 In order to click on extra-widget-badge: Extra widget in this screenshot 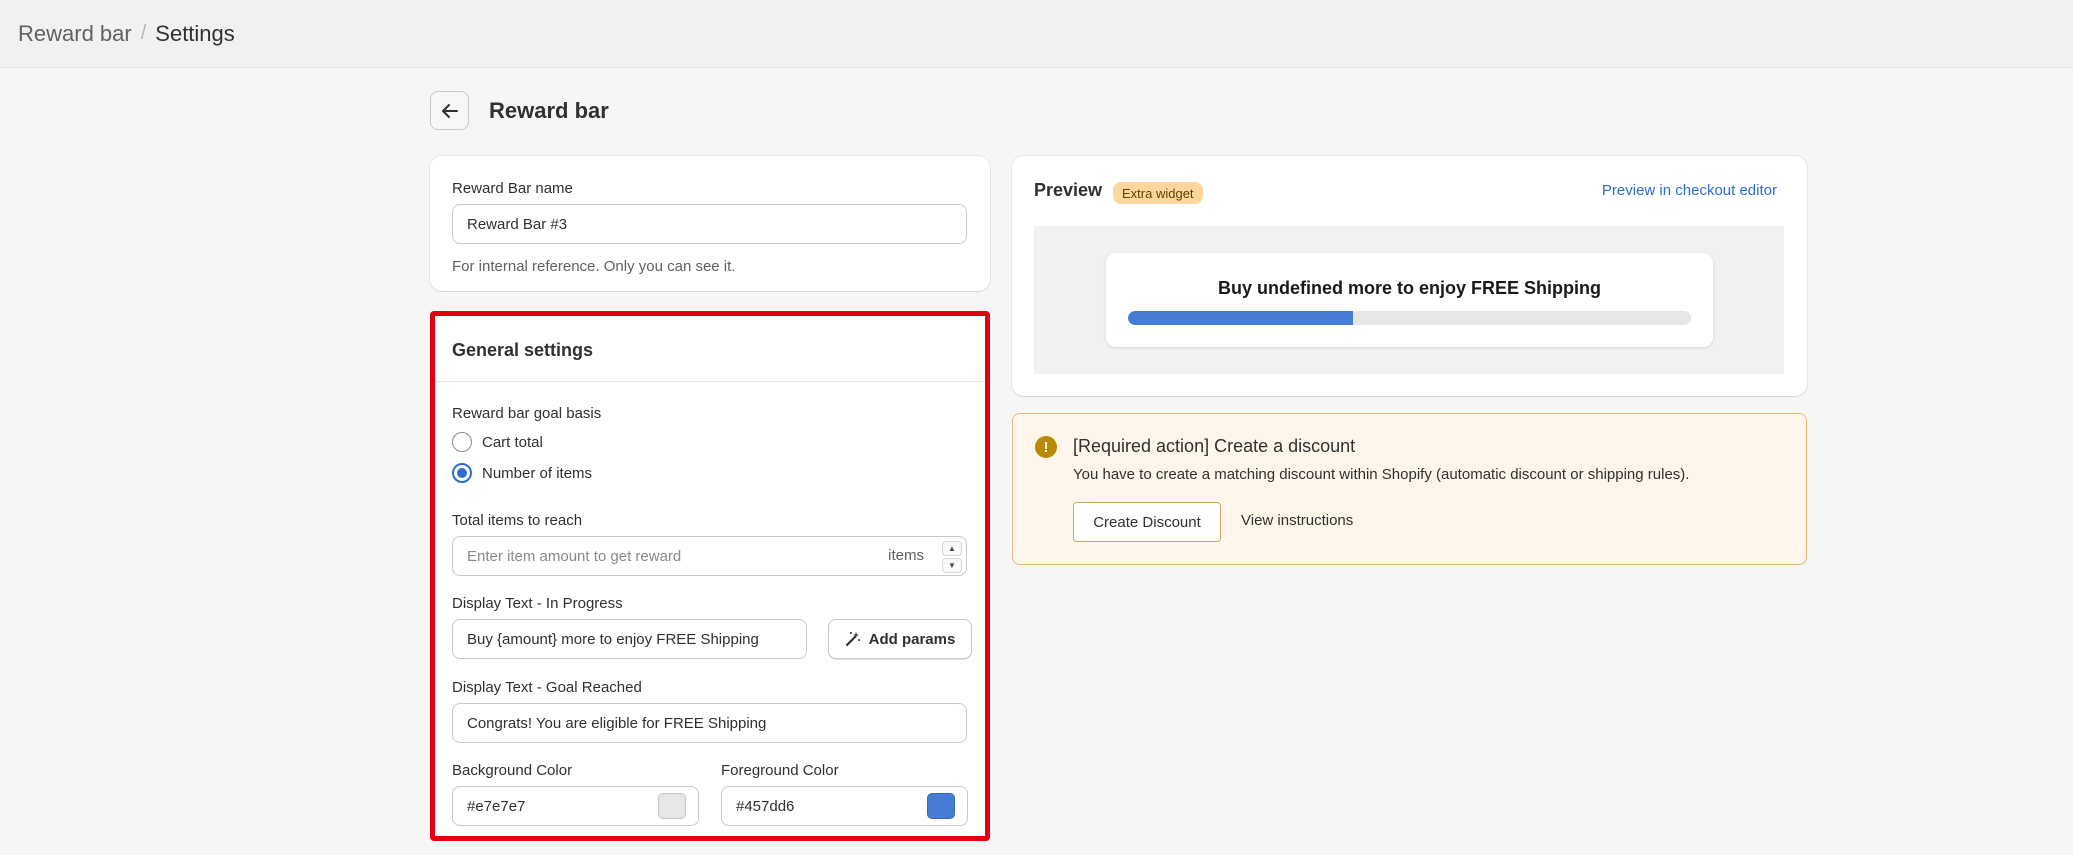, I will do `click(1158, 193)`.